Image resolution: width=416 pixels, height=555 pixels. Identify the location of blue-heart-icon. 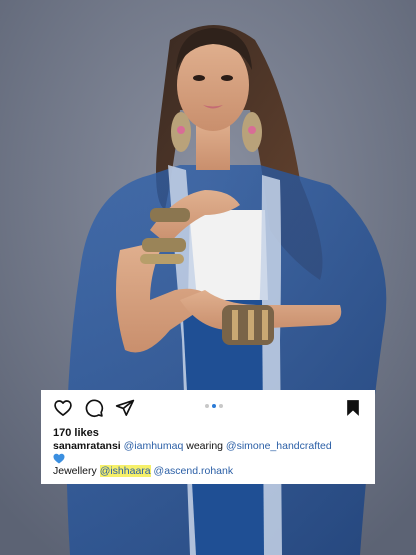
(59, 458).